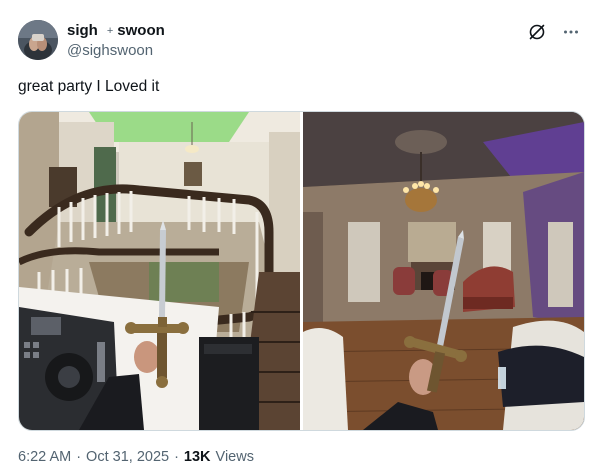 The height and width of the screenshot is (474, 595). I want to click on avatar-image, so click(38, 40).